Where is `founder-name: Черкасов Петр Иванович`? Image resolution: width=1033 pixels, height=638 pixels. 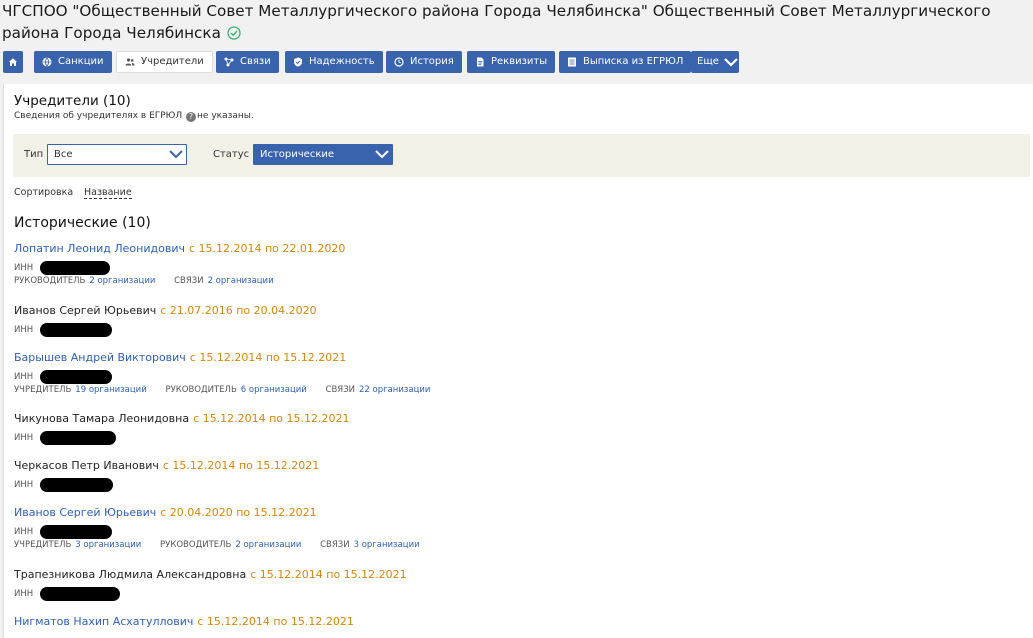
founder-name: Черкасов Петр Иванович is located at coordinates (86, 465).